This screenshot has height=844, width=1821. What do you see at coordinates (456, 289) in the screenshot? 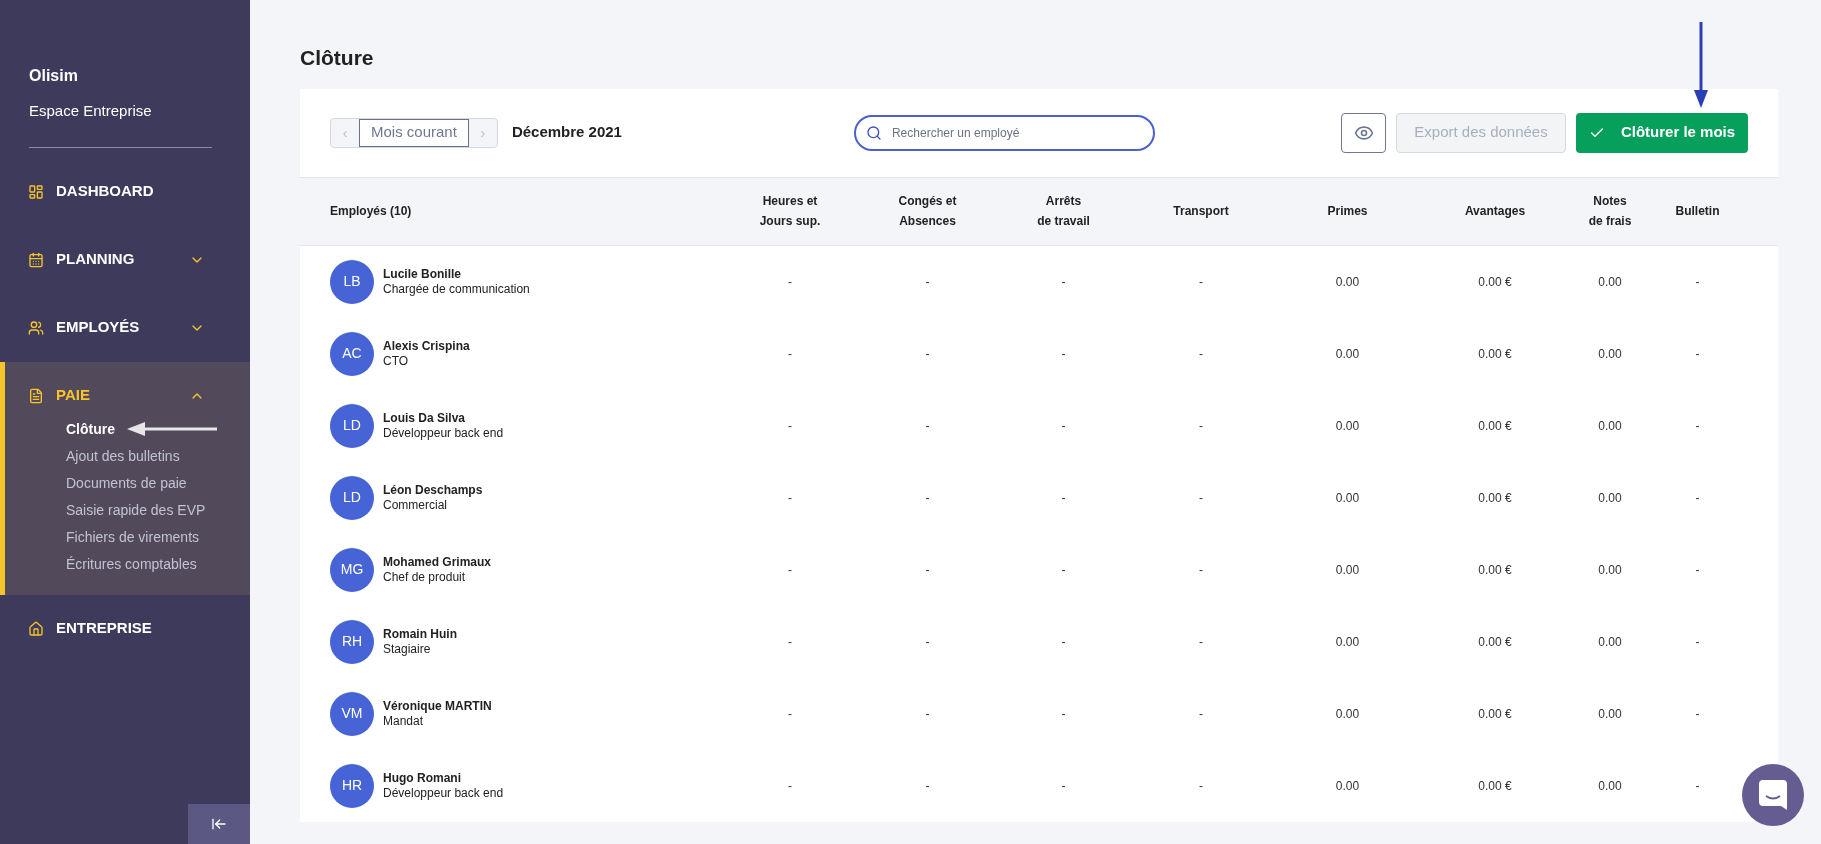
I see `employee-role: Chargée de communication` at bounding box center [456, 289].